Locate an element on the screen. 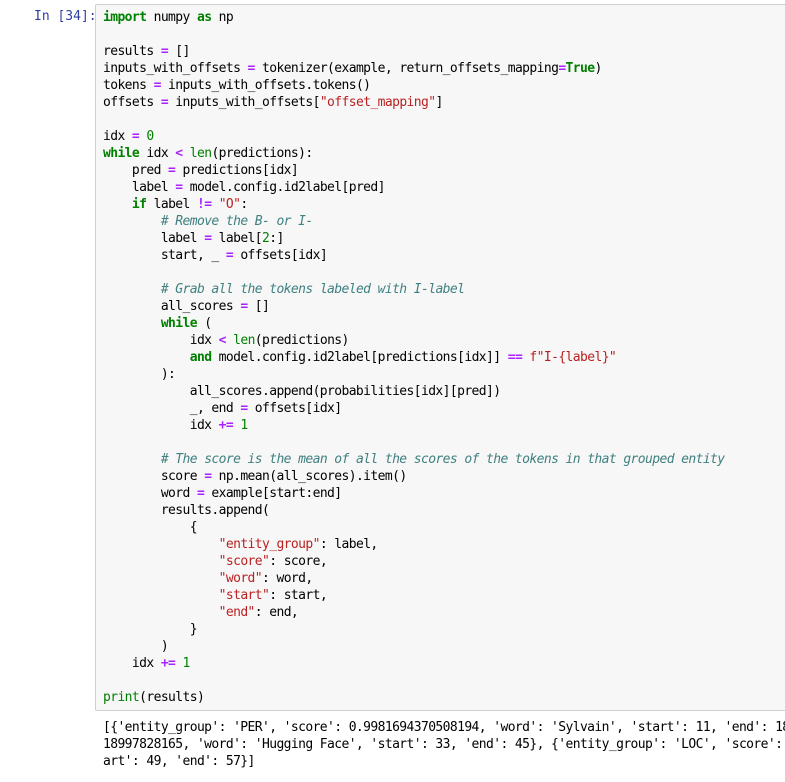  code-token: model.config.id2label[predictions[idx]] is located at coordinates (359, 357).